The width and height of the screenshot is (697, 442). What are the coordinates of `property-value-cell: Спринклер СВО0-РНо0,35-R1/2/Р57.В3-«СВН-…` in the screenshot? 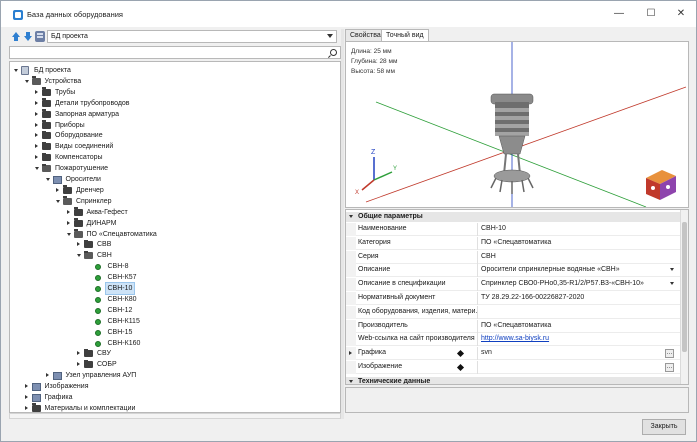 It's located at (578, 284).